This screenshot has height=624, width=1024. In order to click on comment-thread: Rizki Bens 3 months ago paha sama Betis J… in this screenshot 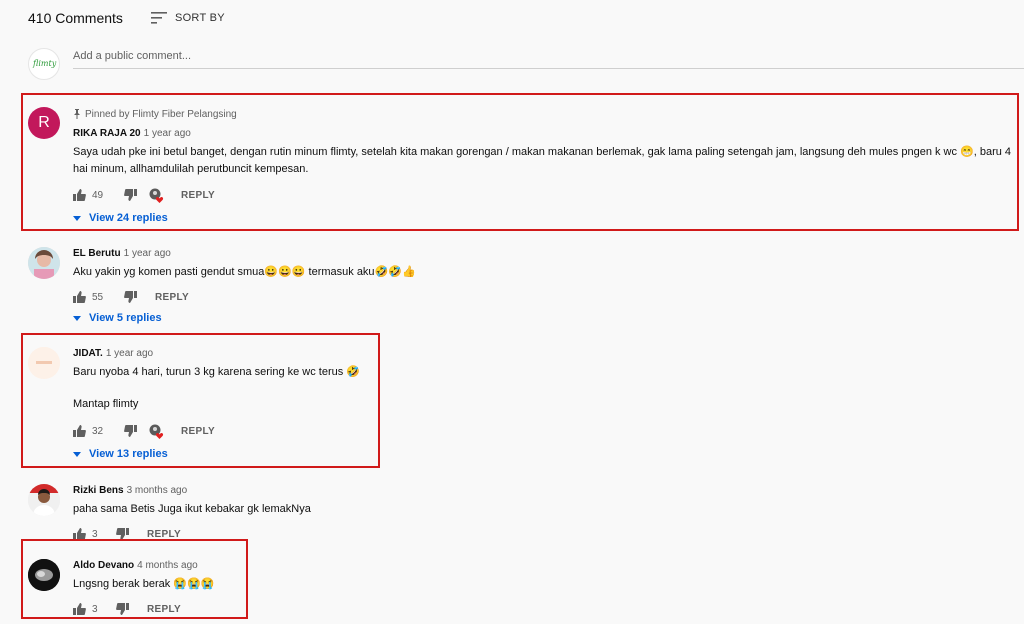, I will do `click(523, 512)`.